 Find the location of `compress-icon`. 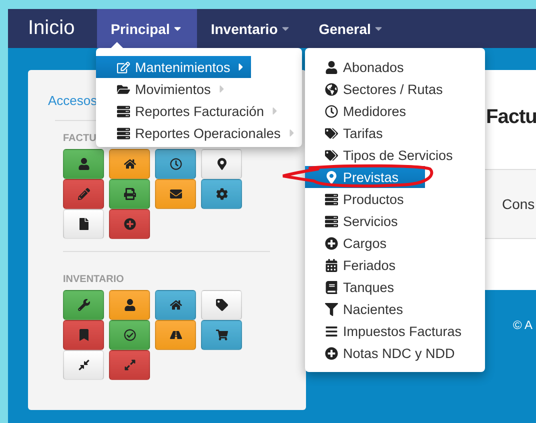

compress-icon is located at coordinates (84, 365).